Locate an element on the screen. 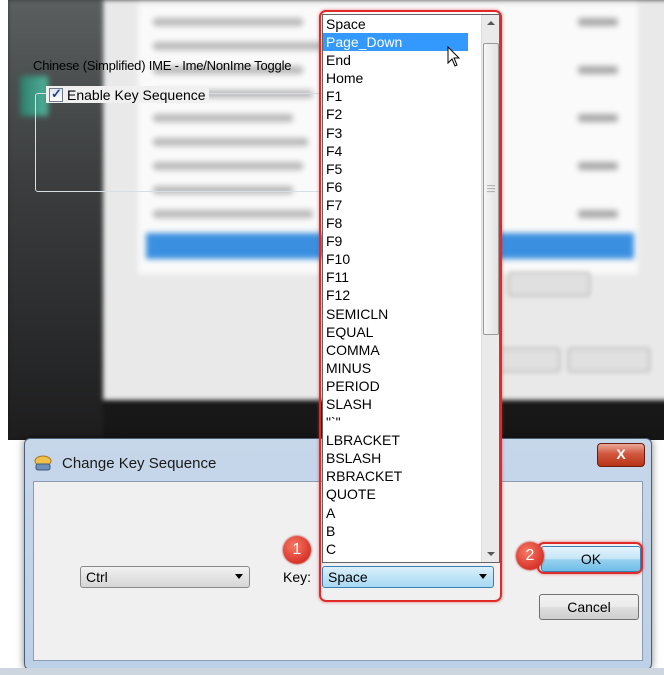  annotation-highlight-ok-button is located at coordinates (590, 558).